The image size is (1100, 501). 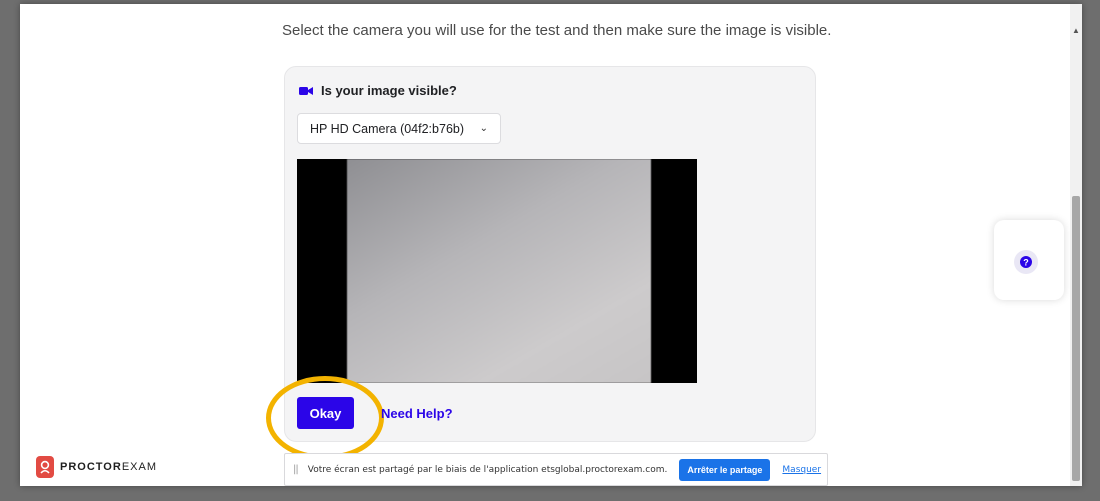 I want to click on drag-handle-icon: ||, so click(x=296, y=469).